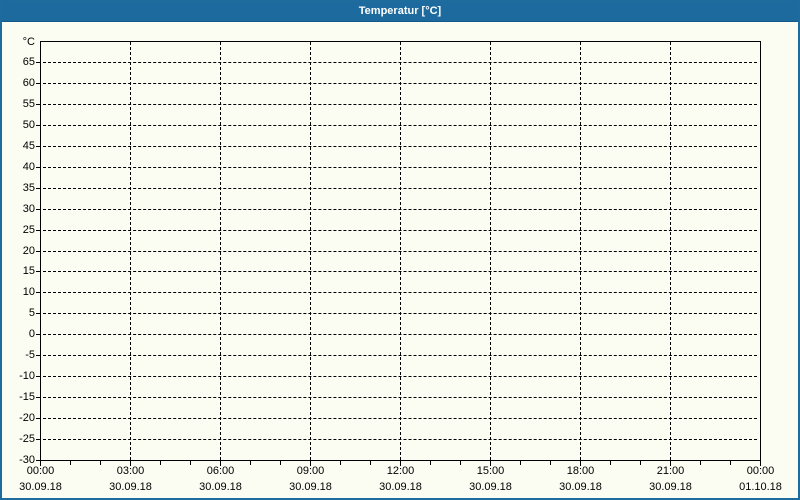  What do you see at coordinates (28, 104) in the screenshot?
I see `y-tick-label: 55` at bounding box center [28, 104].